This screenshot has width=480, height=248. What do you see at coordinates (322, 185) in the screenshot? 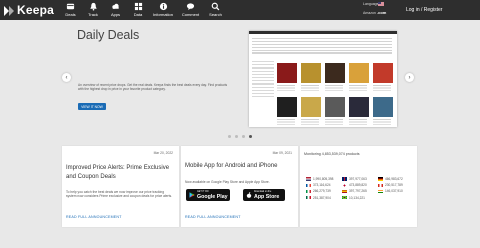
I see `country-stat-value: 373,116,624` at bounding box center [322, 185].